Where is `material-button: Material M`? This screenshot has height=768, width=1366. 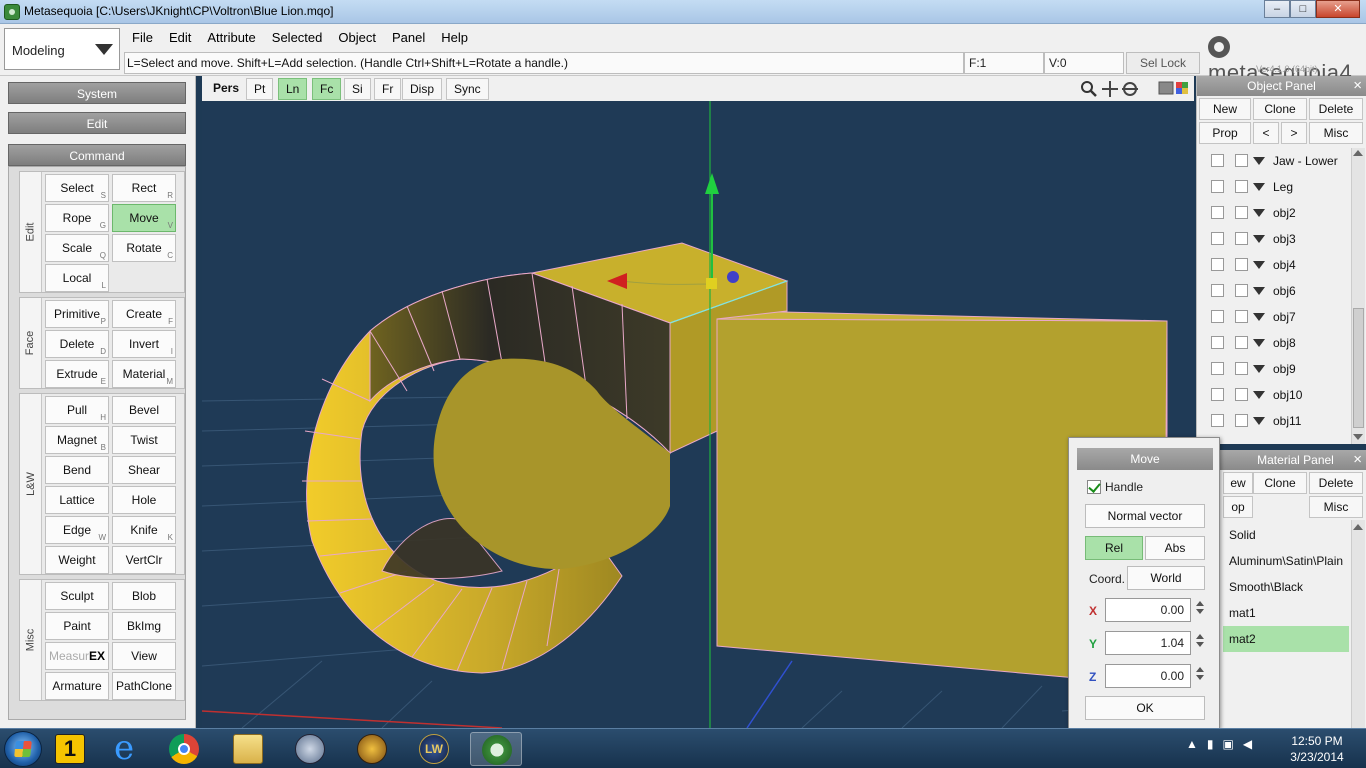 material-button: Material M is located at coordinates (144, 374).